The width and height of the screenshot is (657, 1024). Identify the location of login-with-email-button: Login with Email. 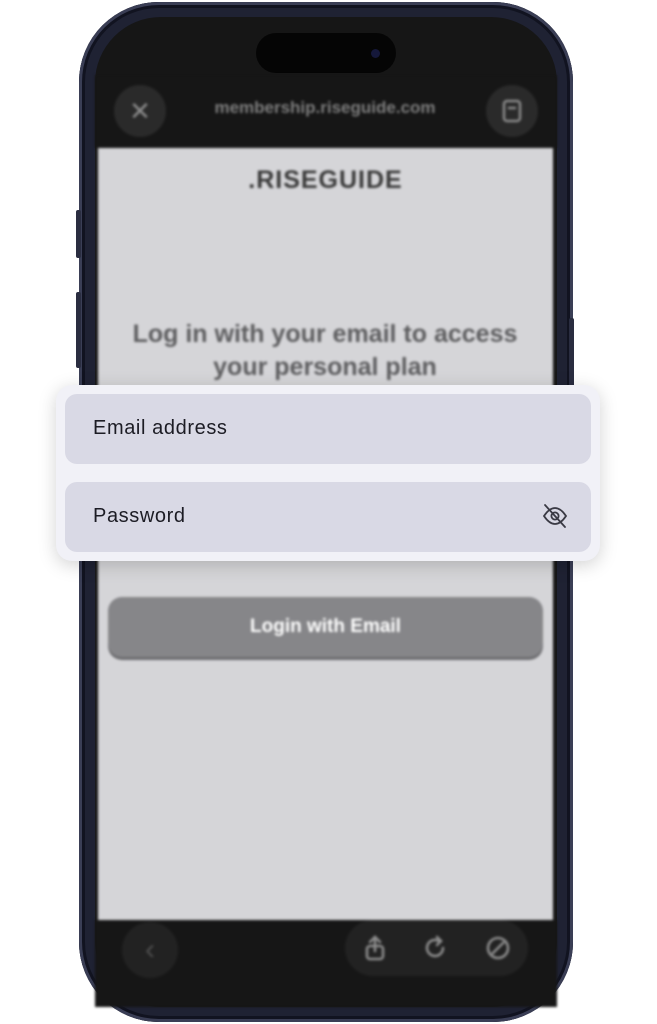
(325, 627).